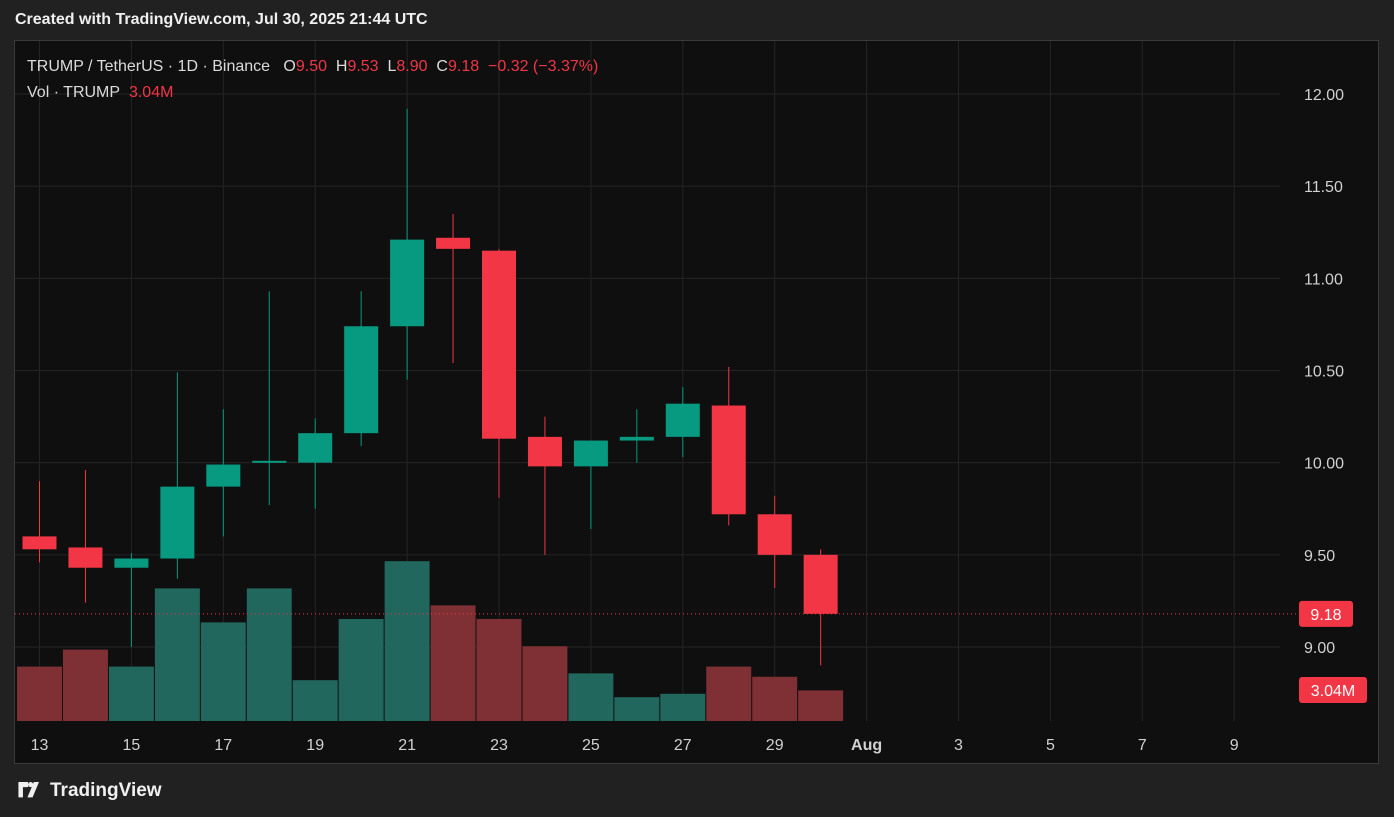 The height and width of the screenshot is (817, 1394). What do you see at coordinates (73, 92) in the screenshot?
I see `volume-label: Vol · TRUMP` at bounding box center [73, 92].